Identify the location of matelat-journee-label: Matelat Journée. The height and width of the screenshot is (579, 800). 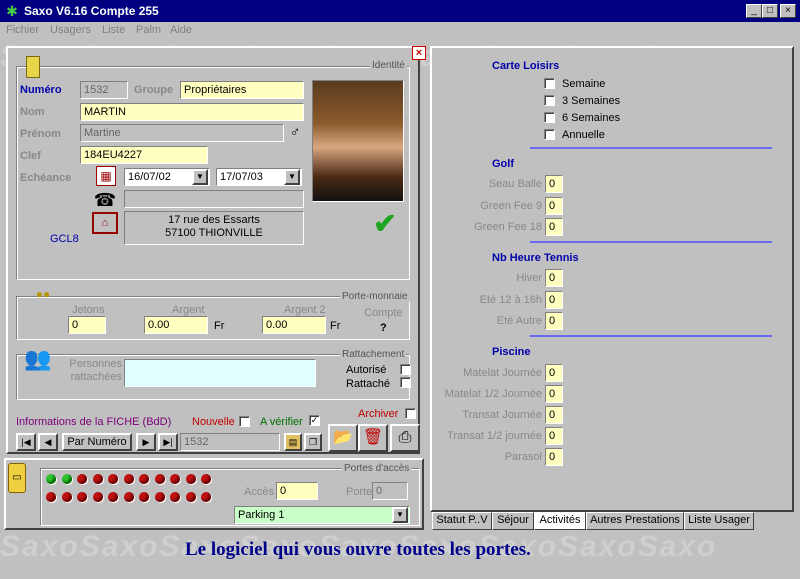
(502, 373).